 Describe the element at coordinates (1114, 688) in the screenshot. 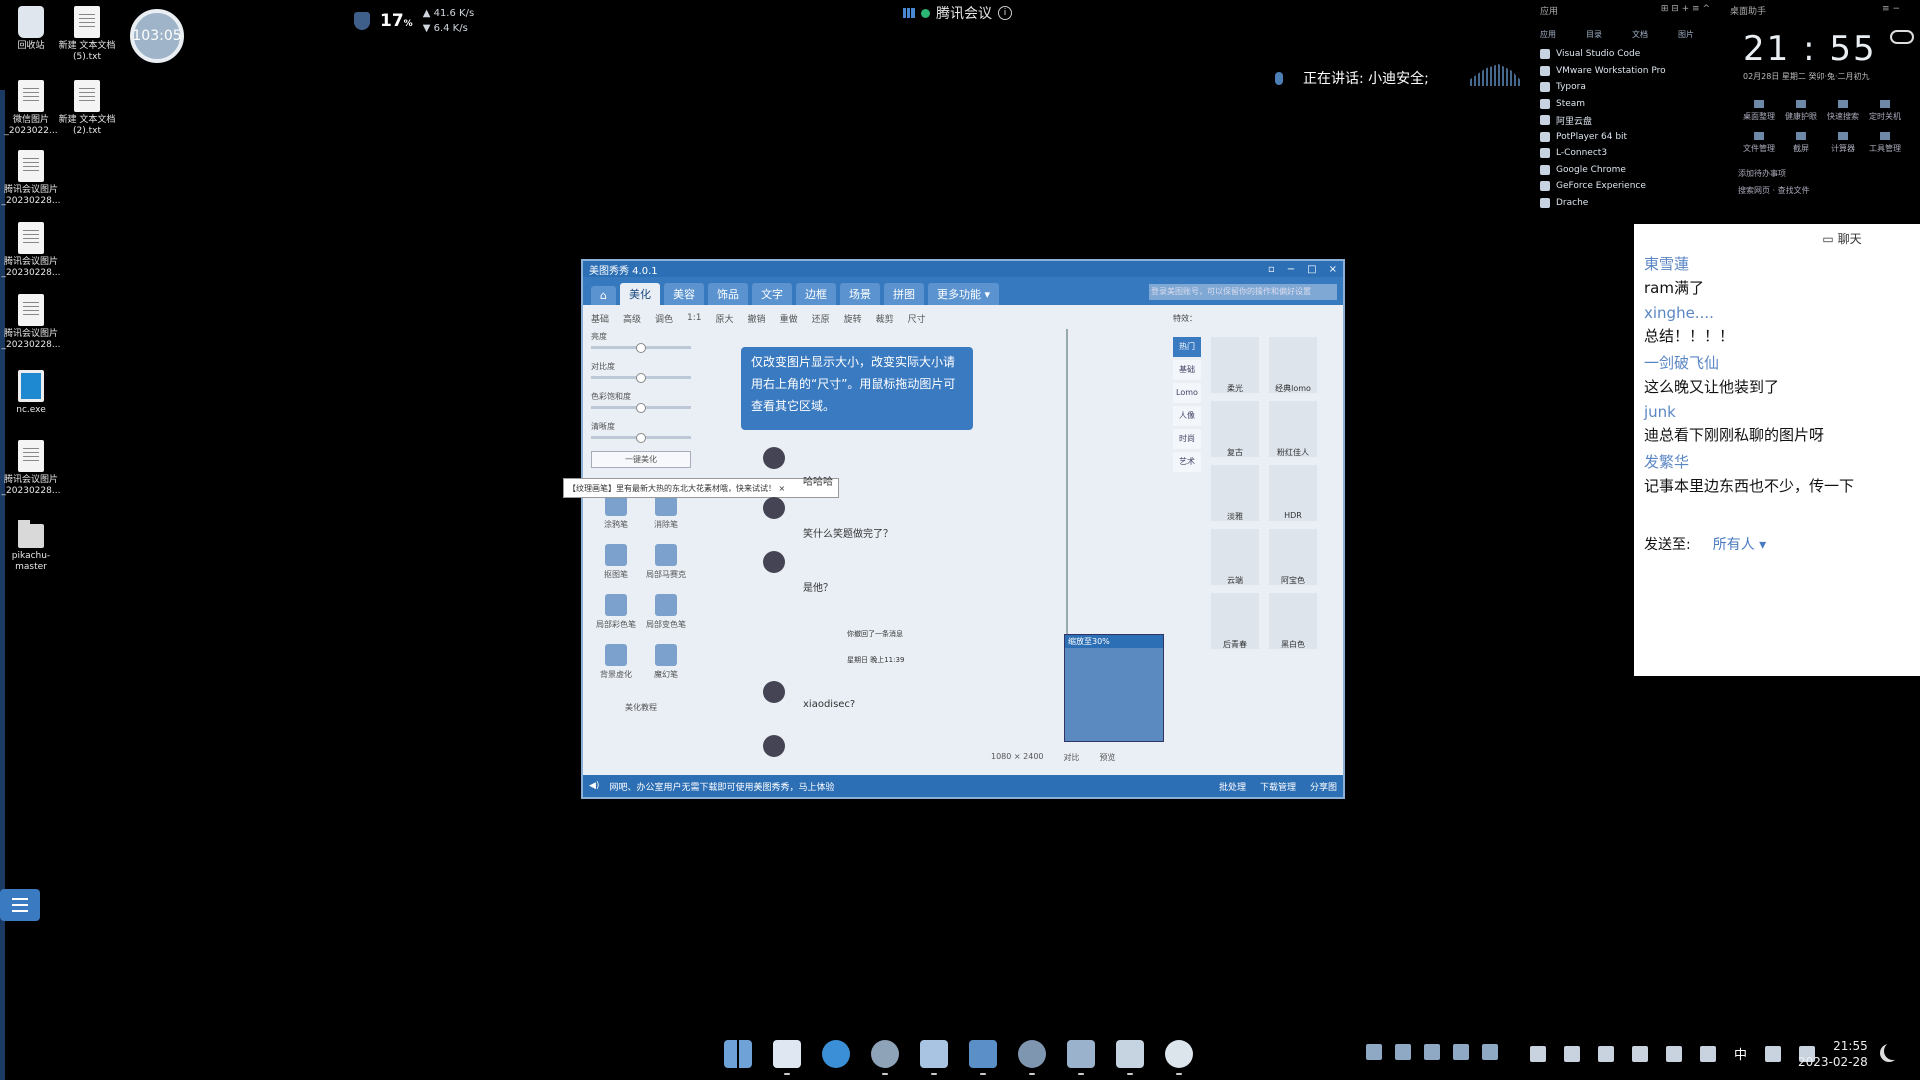

I see `navigator-preview: 缩放至30%` at that location.